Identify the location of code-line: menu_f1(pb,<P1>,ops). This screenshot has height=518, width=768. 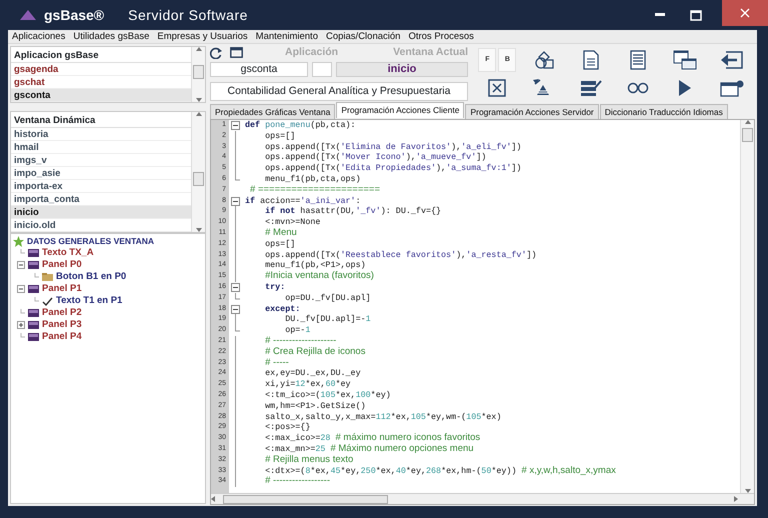
(315, 265).